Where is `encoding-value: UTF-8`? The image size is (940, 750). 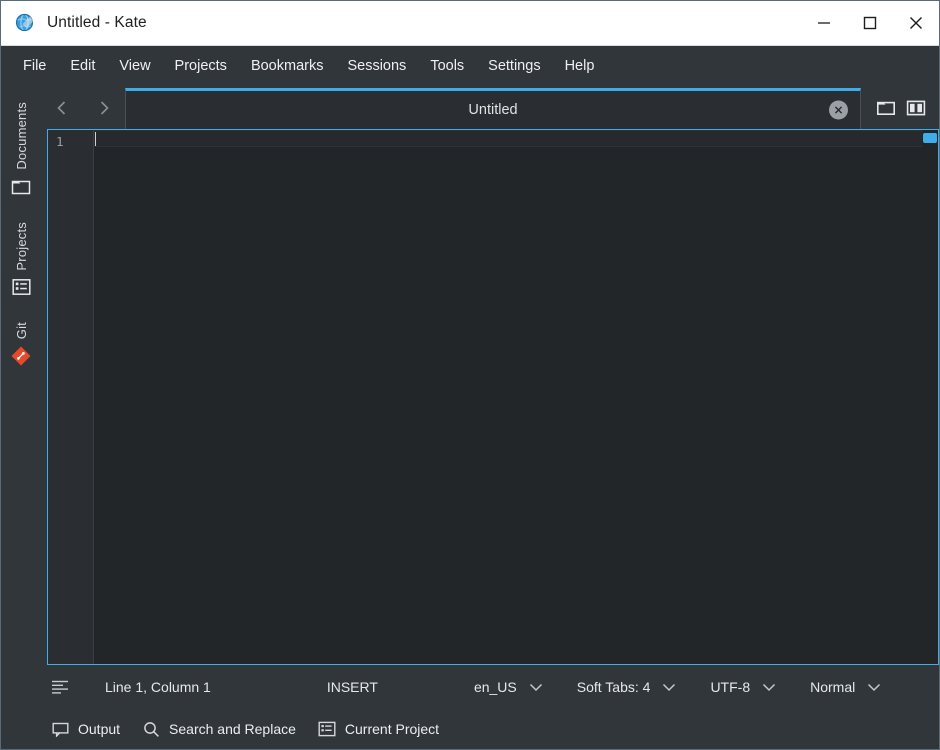 encoding-value: UTF-8 is located at coordinates (730, 687).